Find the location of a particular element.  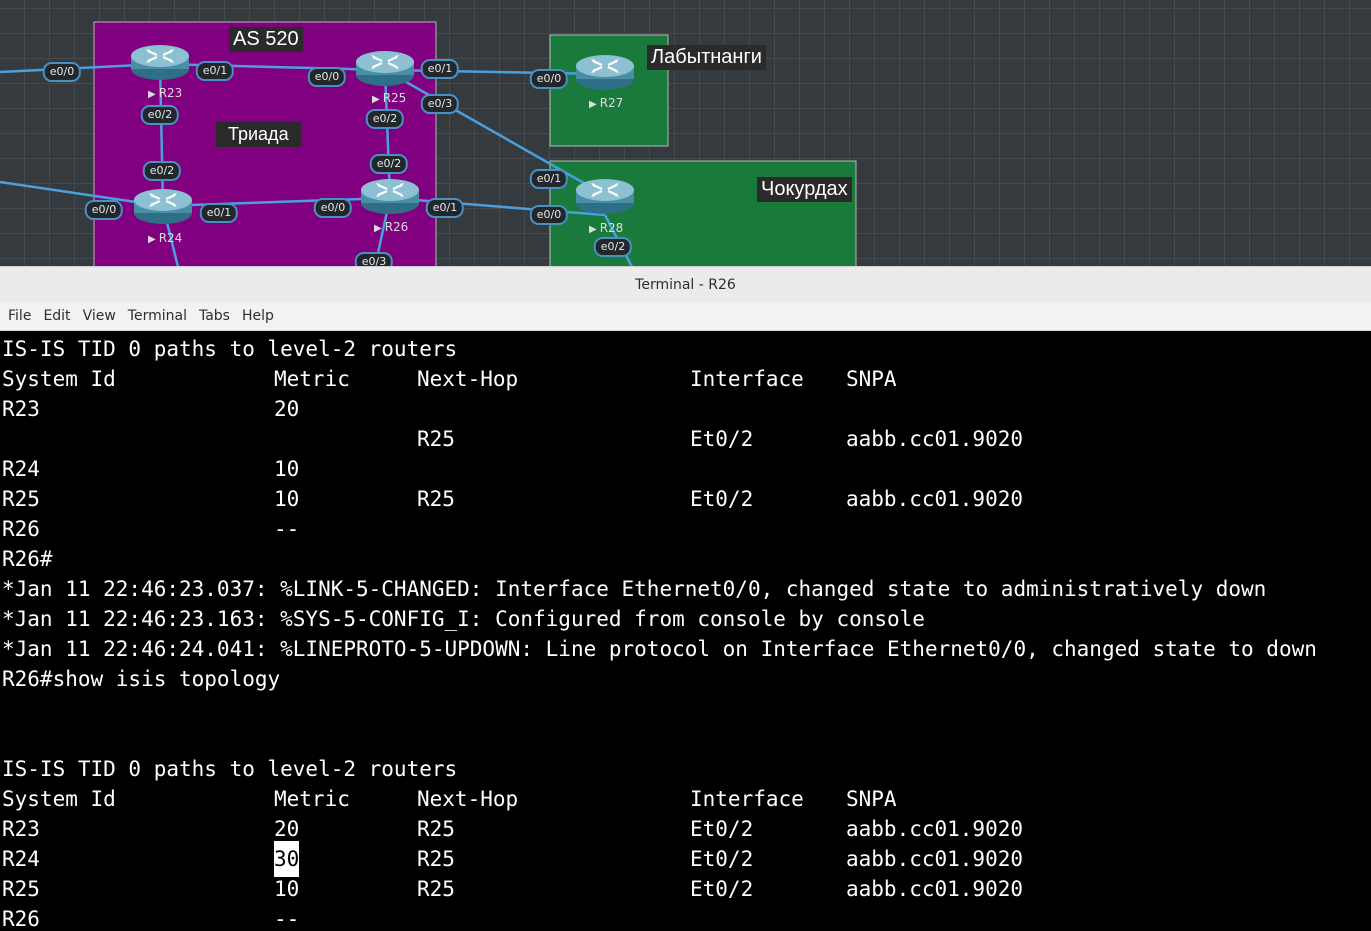

router-name: R27 is located at coordinates (611, 103).